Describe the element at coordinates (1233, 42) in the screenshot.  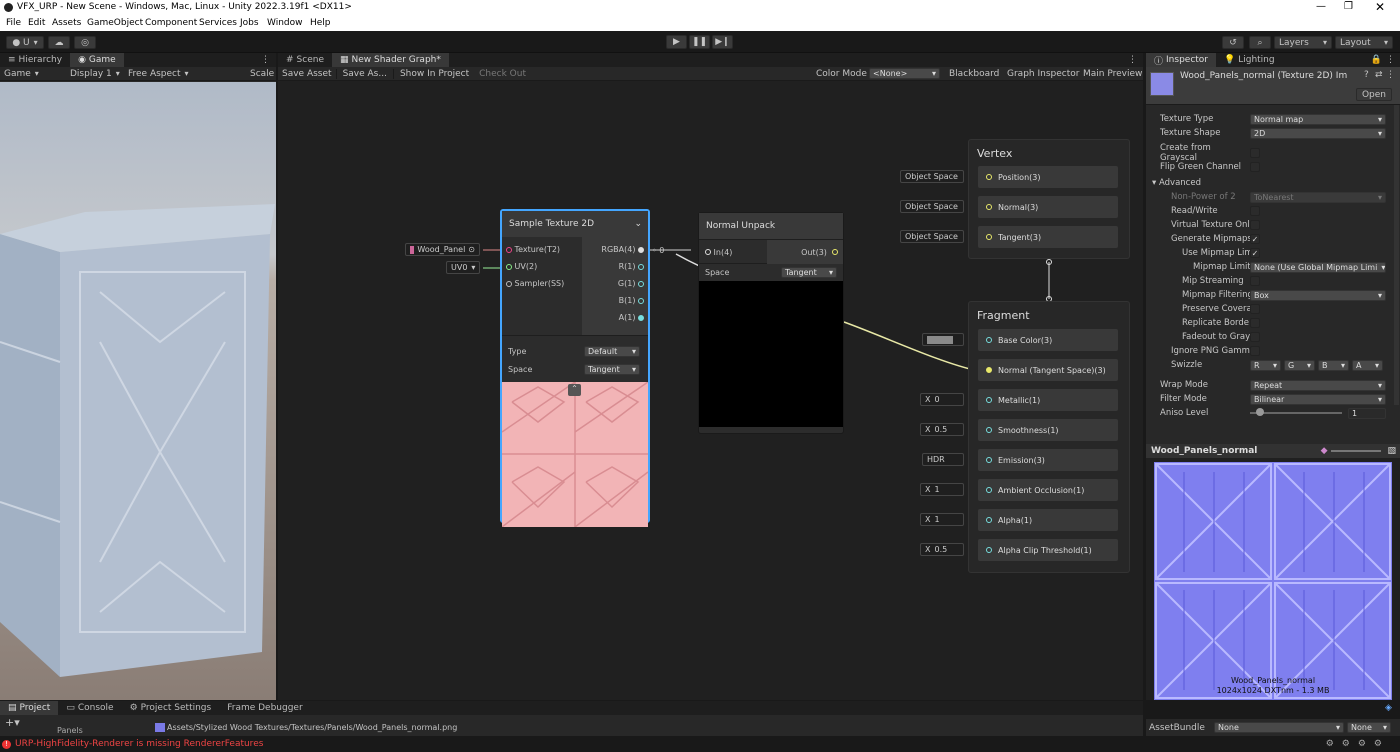
I see `history-button: ↺` at that location.